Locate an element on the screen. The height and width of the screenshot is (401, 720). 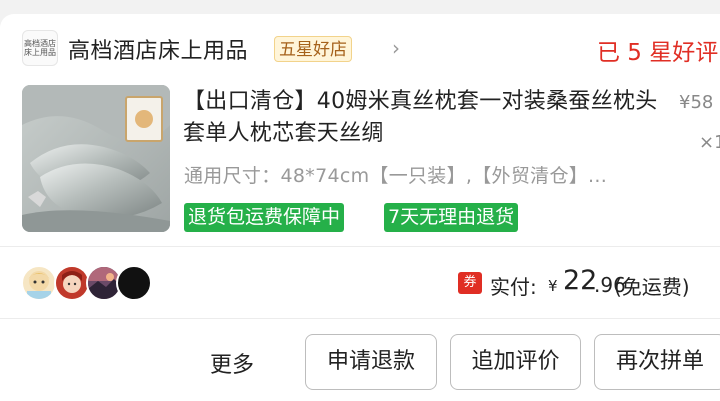
product-thumbnail is located at coordinates (96, 158).